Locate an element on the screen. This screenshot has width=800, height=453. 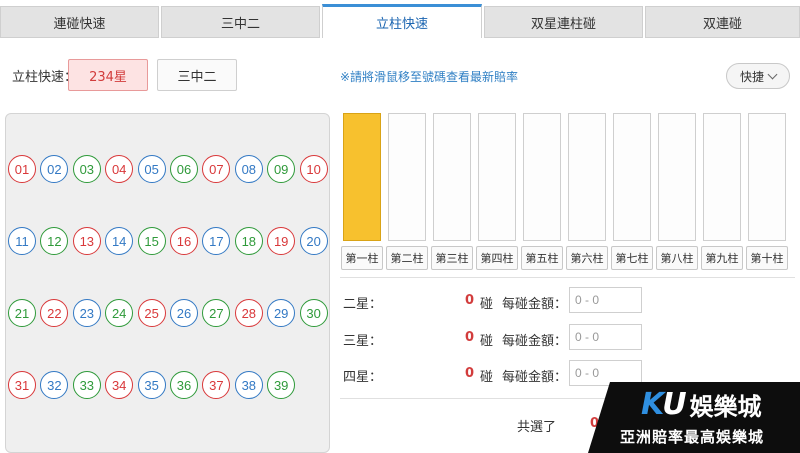
column-button: 第四柱 is located at coordinates (497, 258).